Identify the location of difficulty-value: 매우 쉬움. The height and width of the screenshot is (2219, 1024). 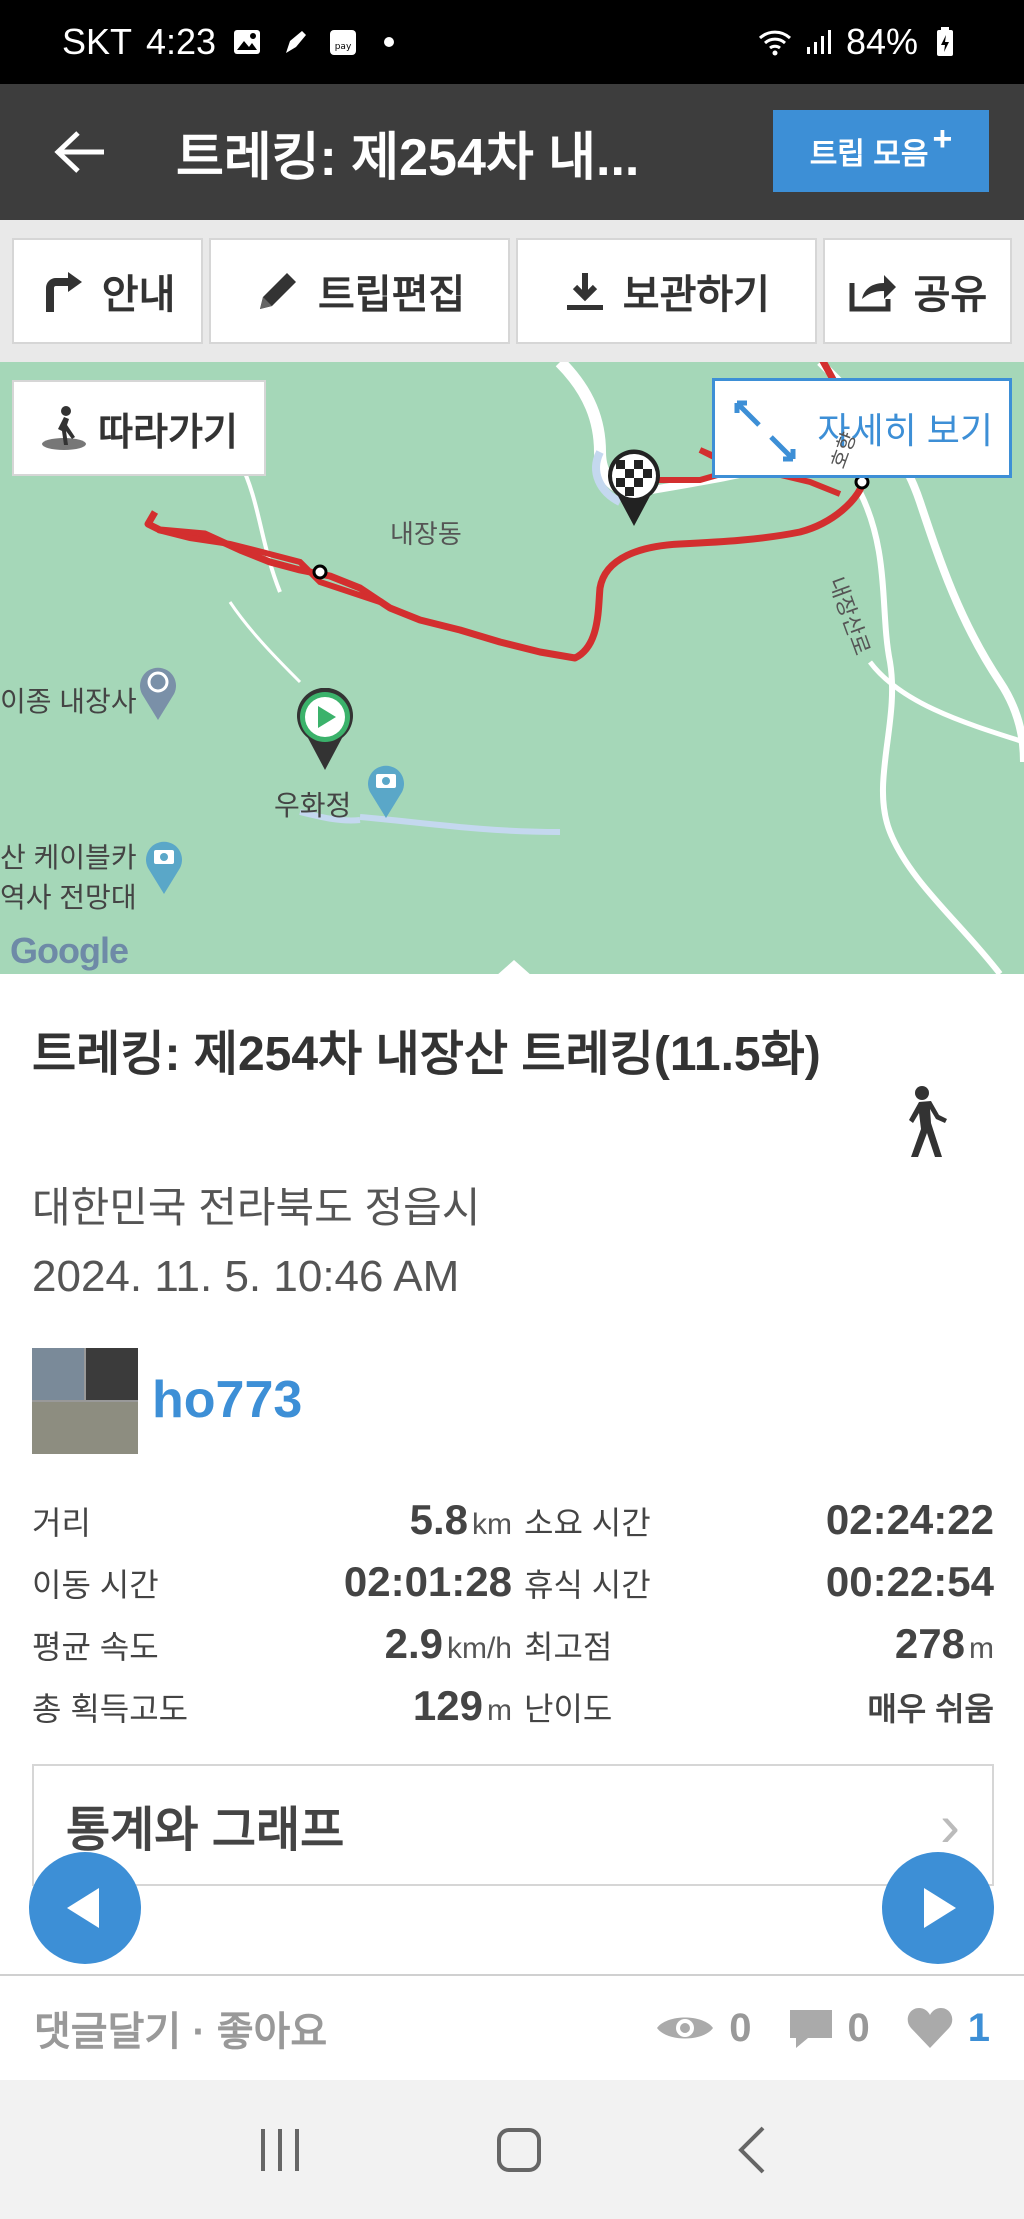
(930, 1709).